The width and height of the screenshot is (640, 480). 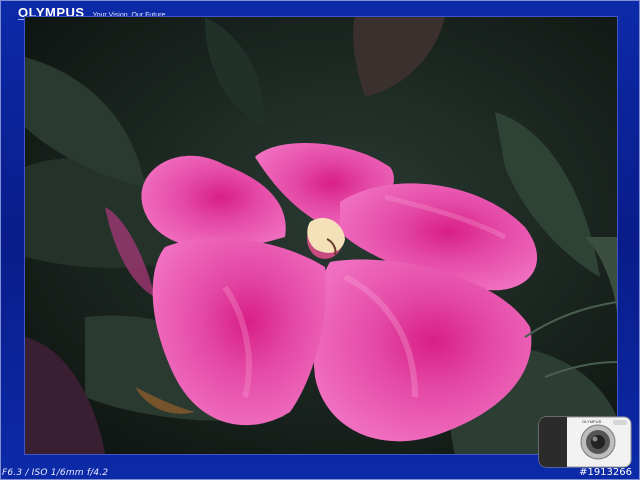 I want to click on olympus-pen-camera-icon: OLYMPUS, so click(x=585, y=441).